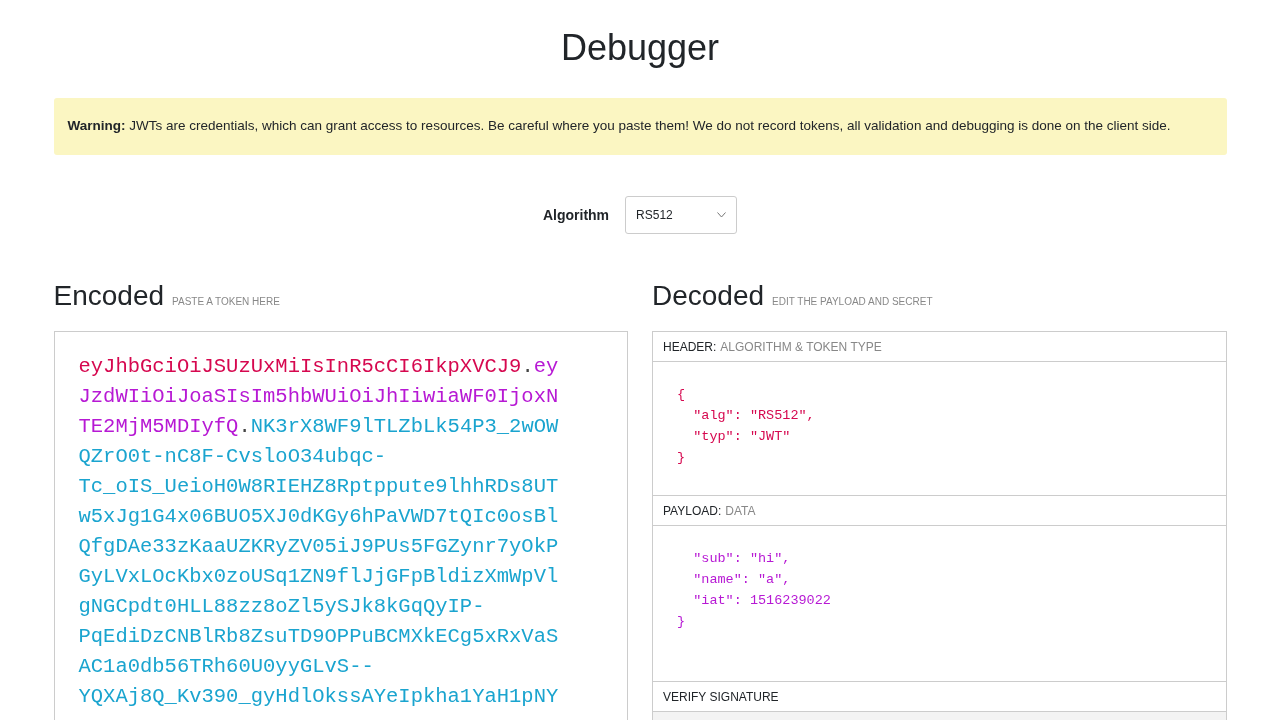 The height and width of the screenshot is (720, 1280). Describe the element at coordinates (692, 511) in the screenshot. I see `section-title: PAYLOAD:` at that location.